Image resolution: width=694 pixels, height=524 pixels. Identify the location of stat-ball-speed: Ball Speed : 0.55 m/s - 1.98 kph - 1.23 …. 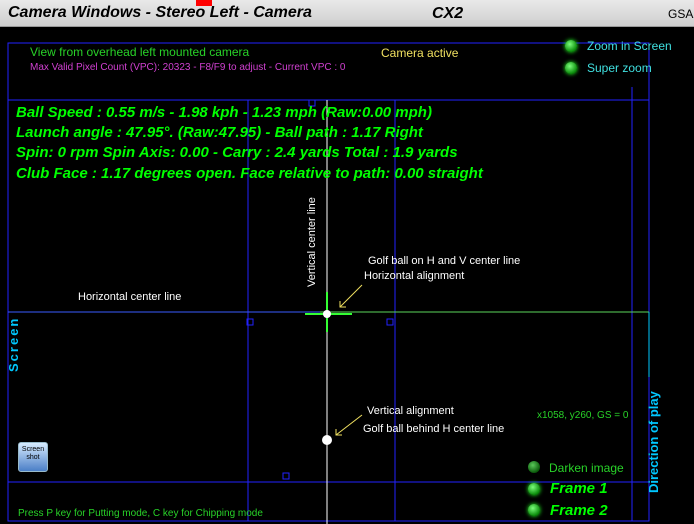
(224, 112).